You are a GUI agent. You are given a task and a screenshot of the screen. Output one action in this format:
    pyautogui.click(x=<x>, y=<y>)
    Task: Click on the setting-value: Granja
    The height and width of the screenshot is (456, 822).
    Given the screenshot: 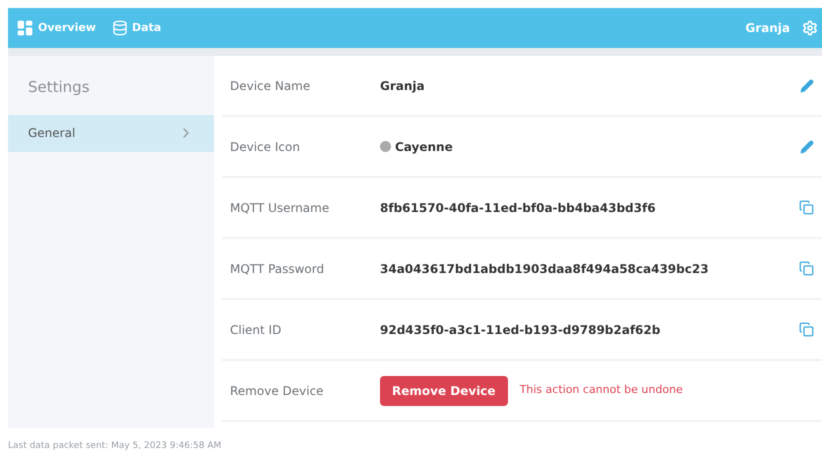 What is the action you would take?
    pyautogui.click(x=403, y=86)
    